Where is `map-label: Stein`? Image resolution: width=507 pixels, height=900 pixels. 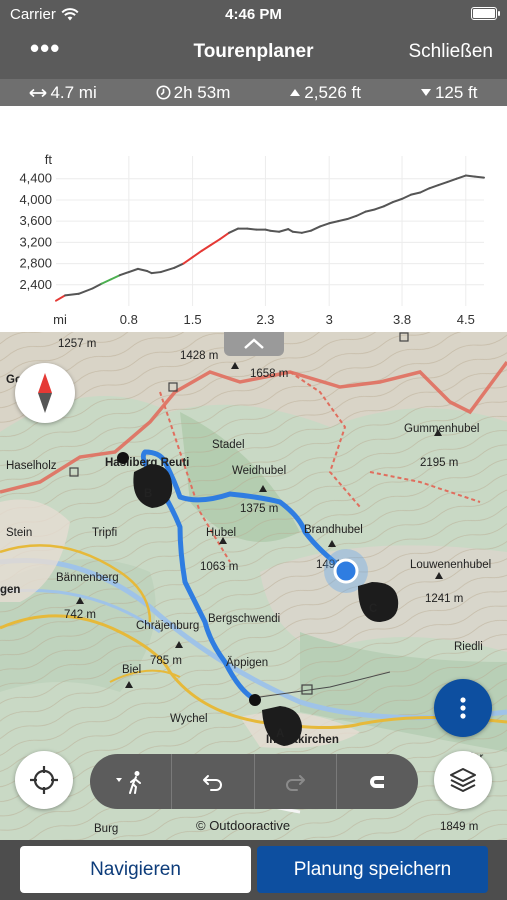 map-label: Stein is located at coordinates (19, 533).